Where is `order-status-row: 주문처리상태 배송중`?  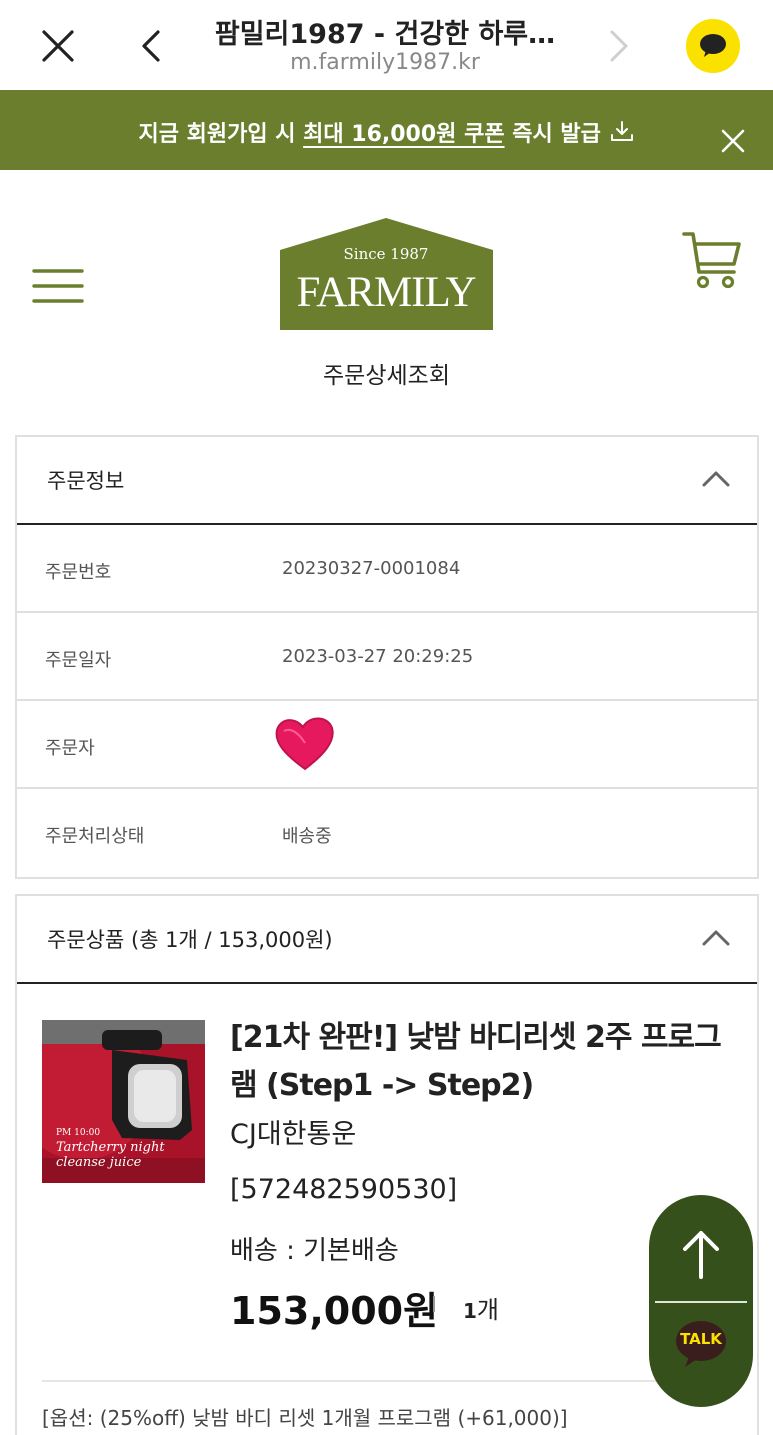
order-status-row: 주문처리상태 배송중 is located at coordinates (387, 833).